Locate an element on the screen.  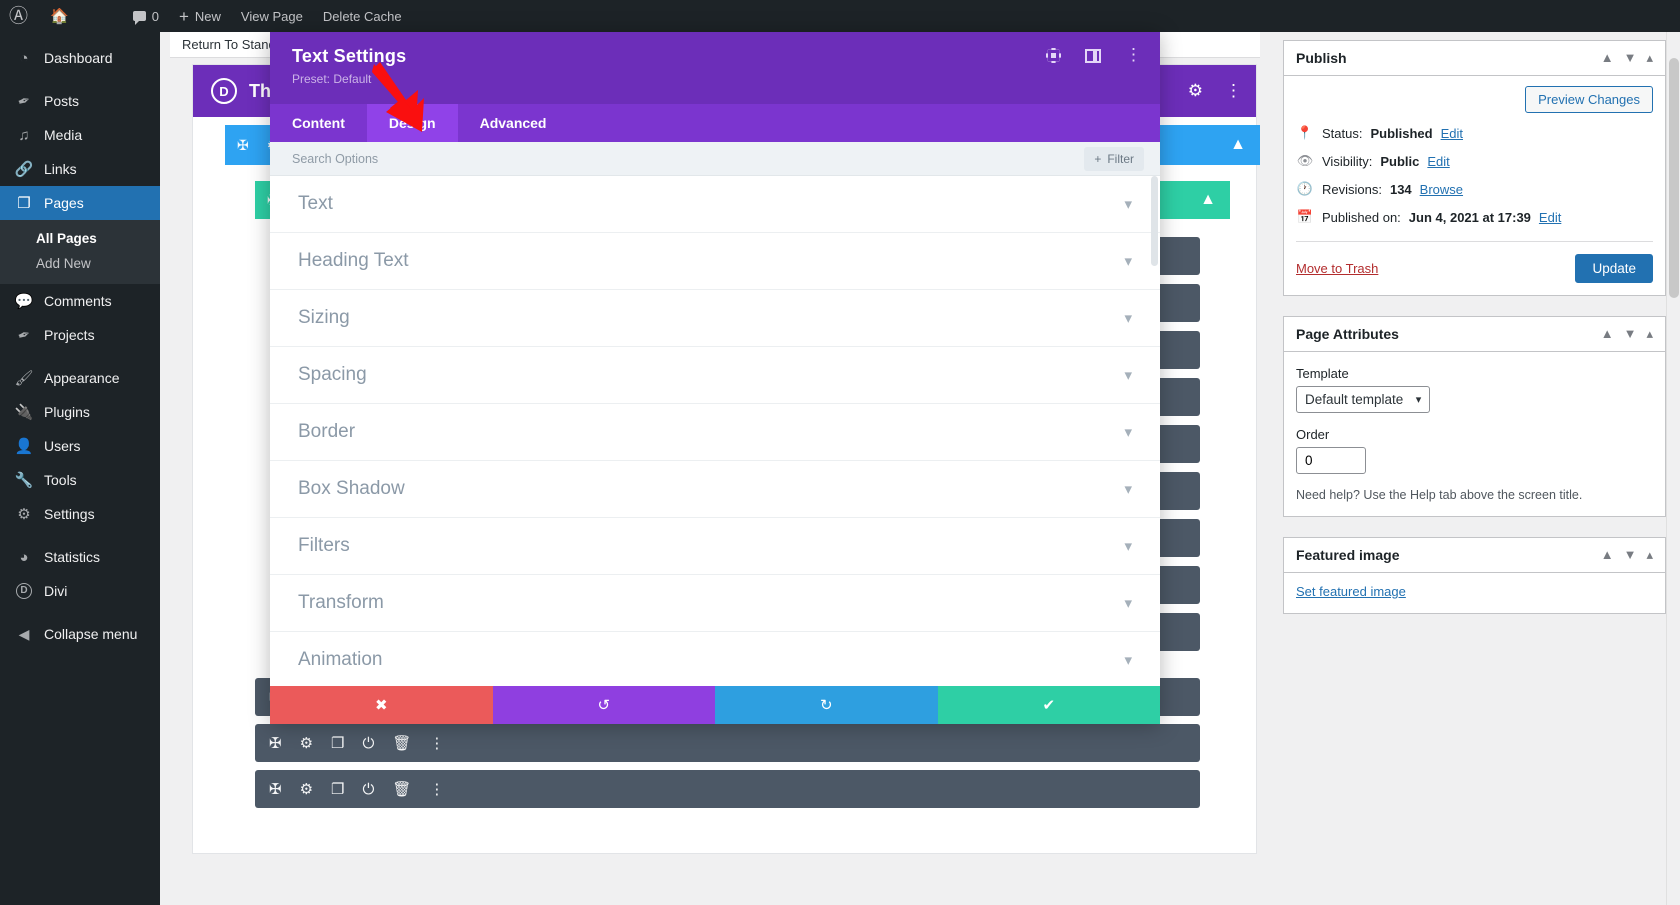
new-menu-item: + New is located at coordinates (200, 16).